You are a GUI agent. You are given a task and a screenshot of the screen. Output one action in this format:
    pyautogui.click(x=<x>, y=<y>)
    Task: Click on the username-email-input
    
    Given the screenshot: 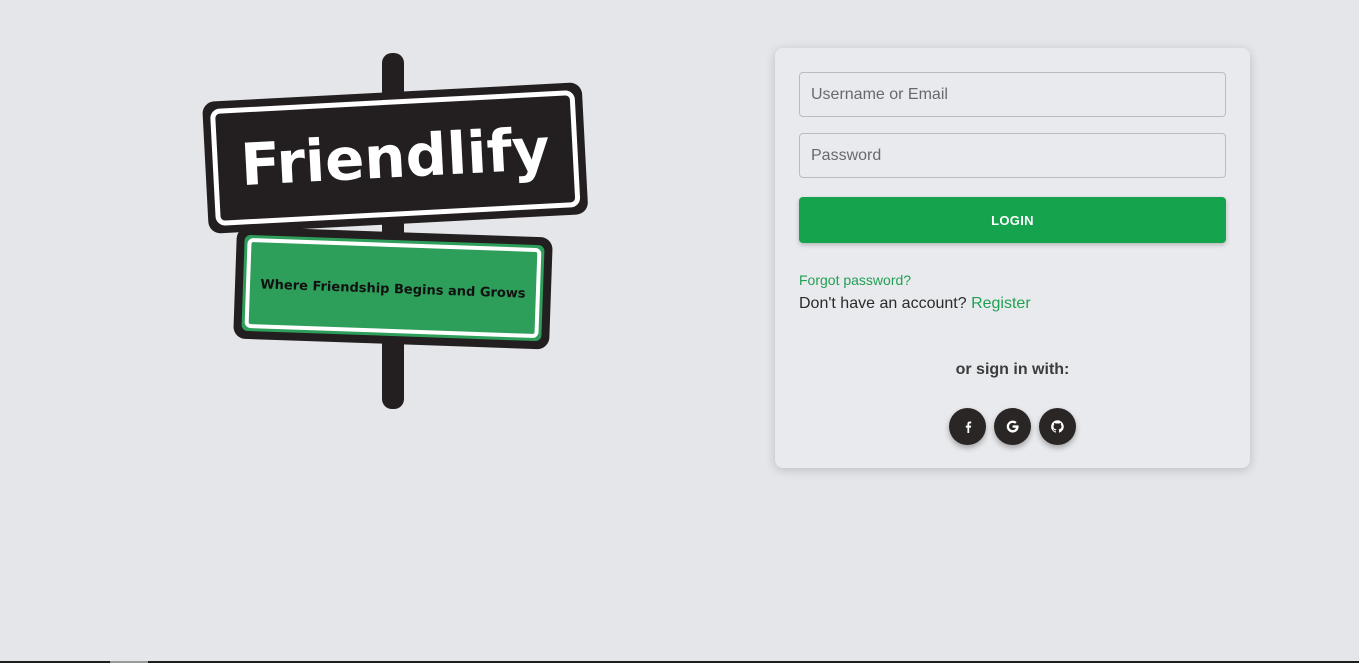 What is the action you would take?
    pyautogui.click(x=1012, y=94)
    